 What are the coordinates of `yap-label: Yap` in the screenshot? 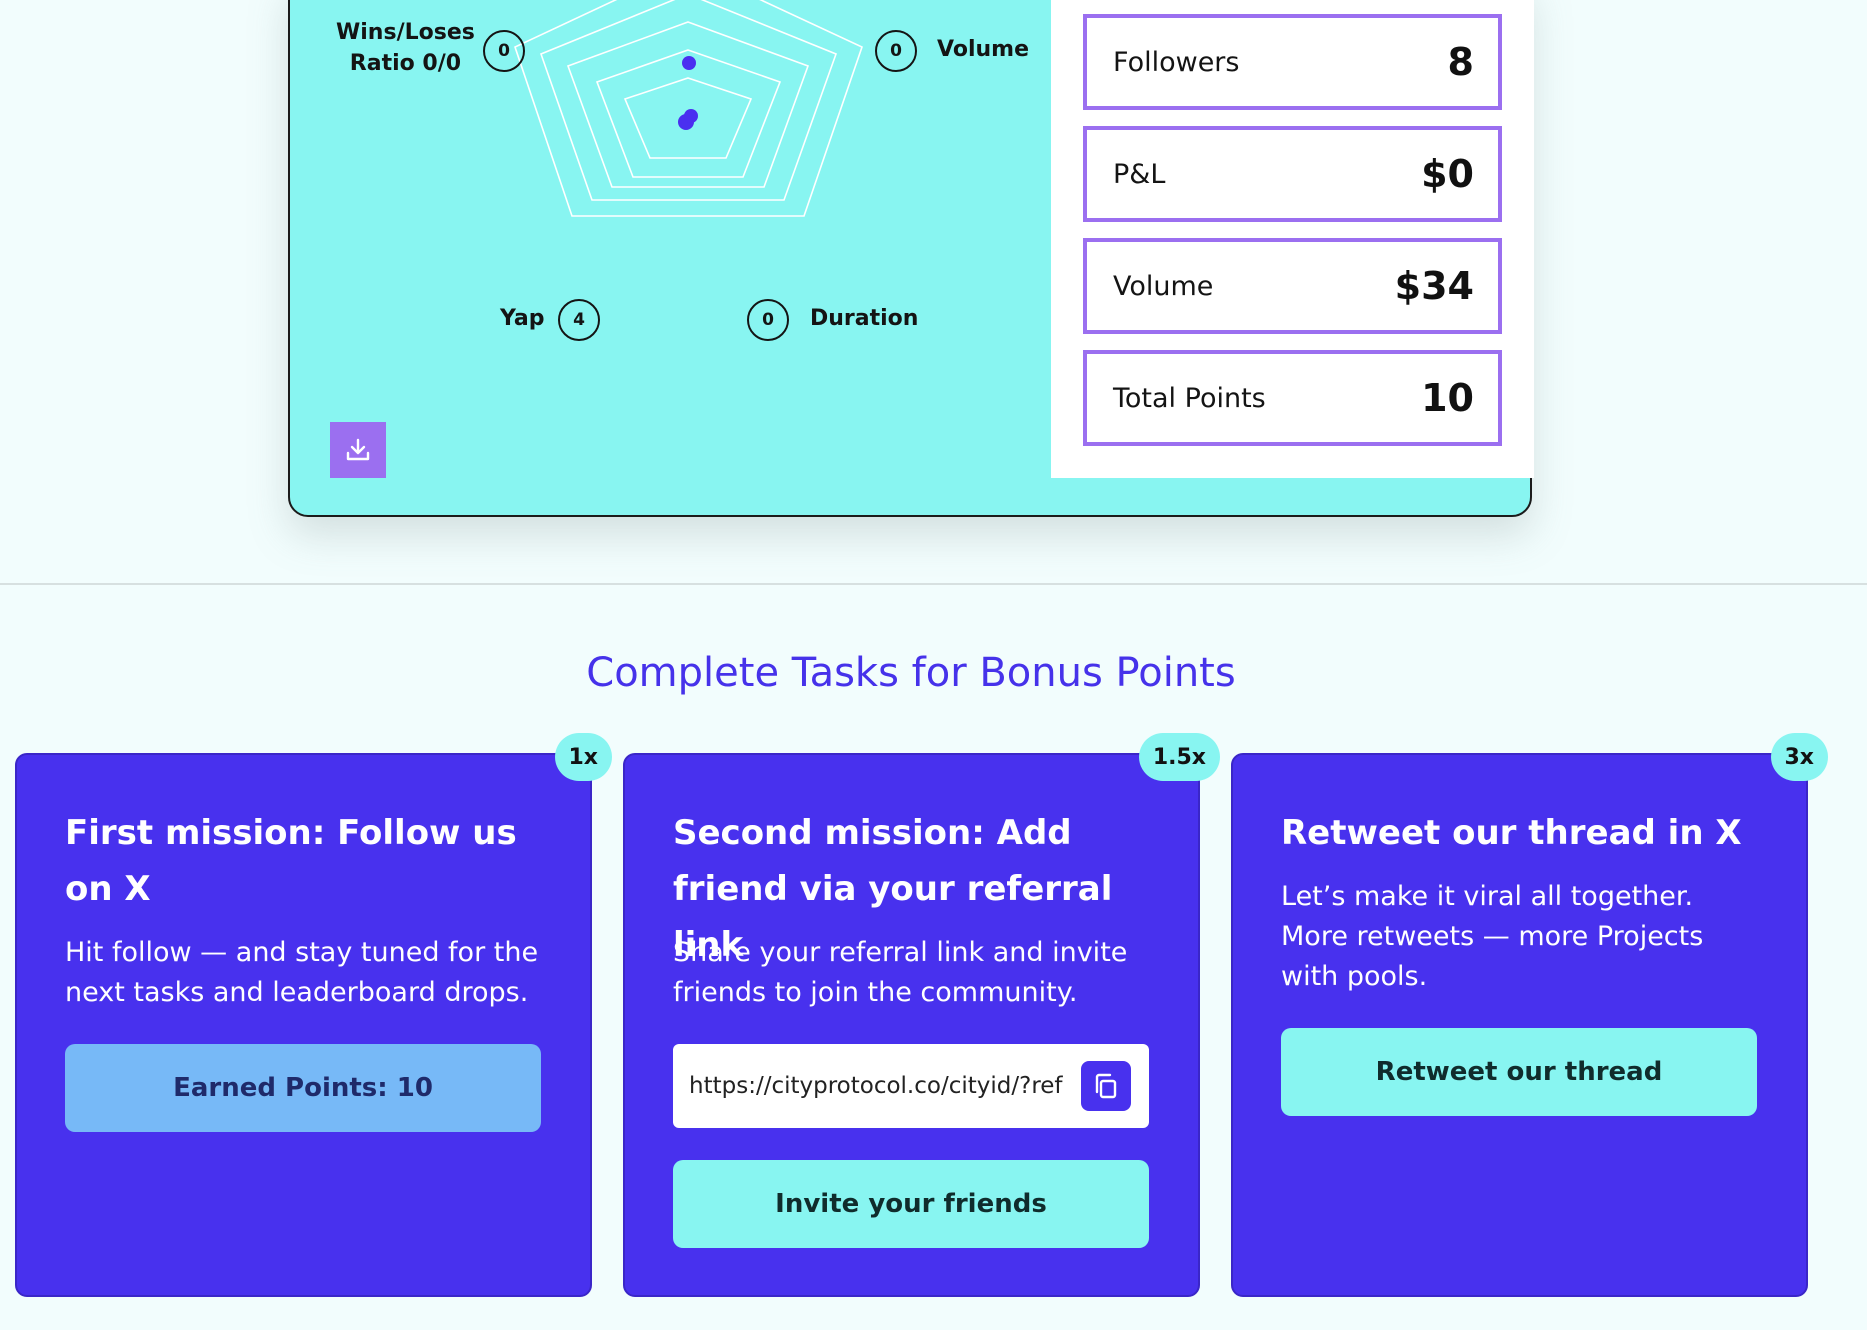 It's located at (522, 318).